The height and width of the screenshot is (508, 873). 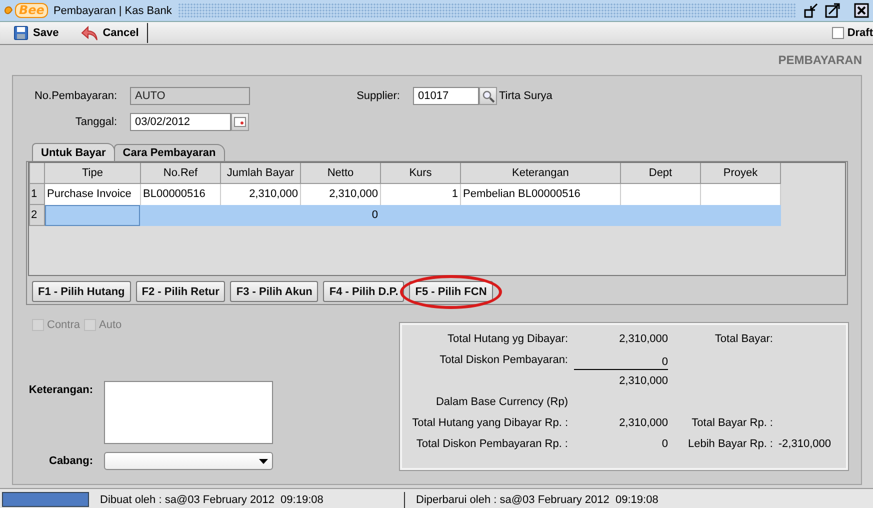 What do you see at coordinates (75, 96) in the screenshot?
I see `field-label: No.Pembayaran:` at bounding box center [75, 96].